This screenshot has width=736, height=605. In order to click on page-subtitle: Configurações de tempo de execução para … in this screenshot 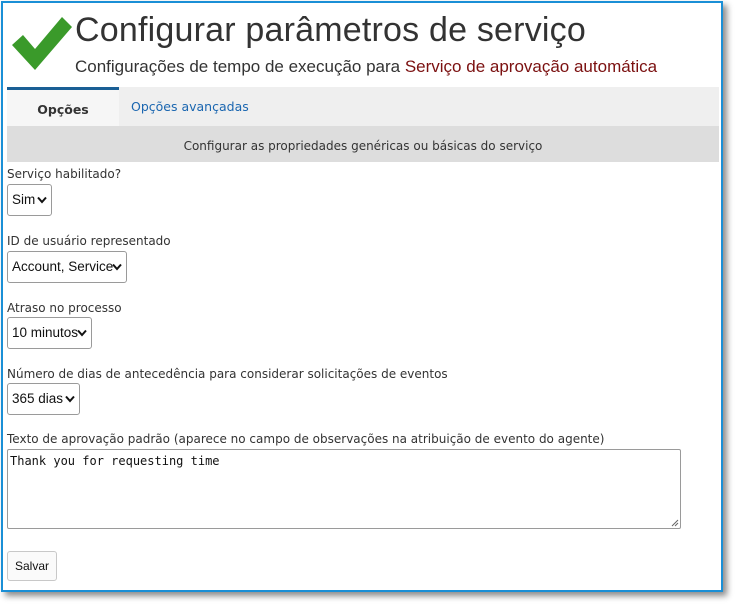, I will do `click(366, 67)`.